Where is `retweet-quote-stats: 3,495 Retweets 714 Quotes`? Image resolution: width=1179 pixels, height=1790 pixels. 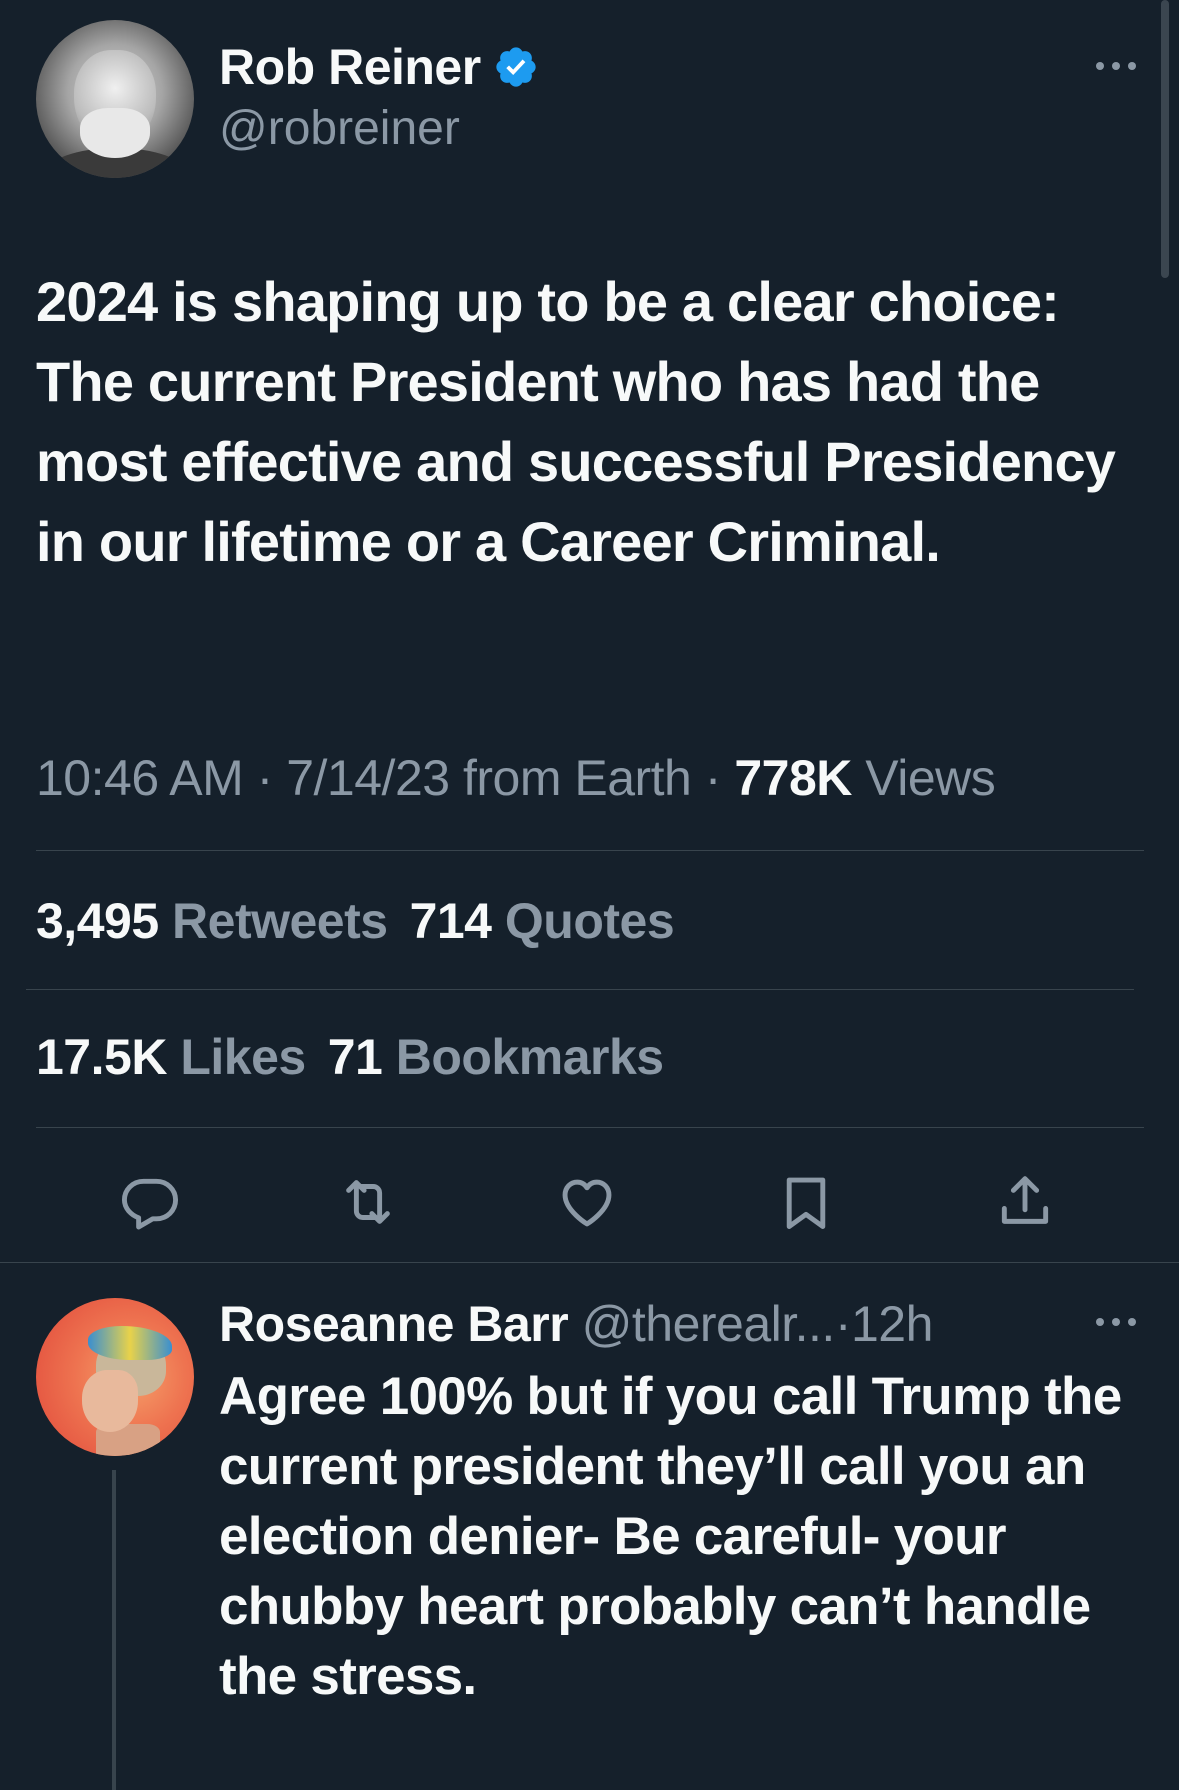
retweet-quote-stats: 3,495 Retweets 714 Quotes is located at coordinates (366, 921).